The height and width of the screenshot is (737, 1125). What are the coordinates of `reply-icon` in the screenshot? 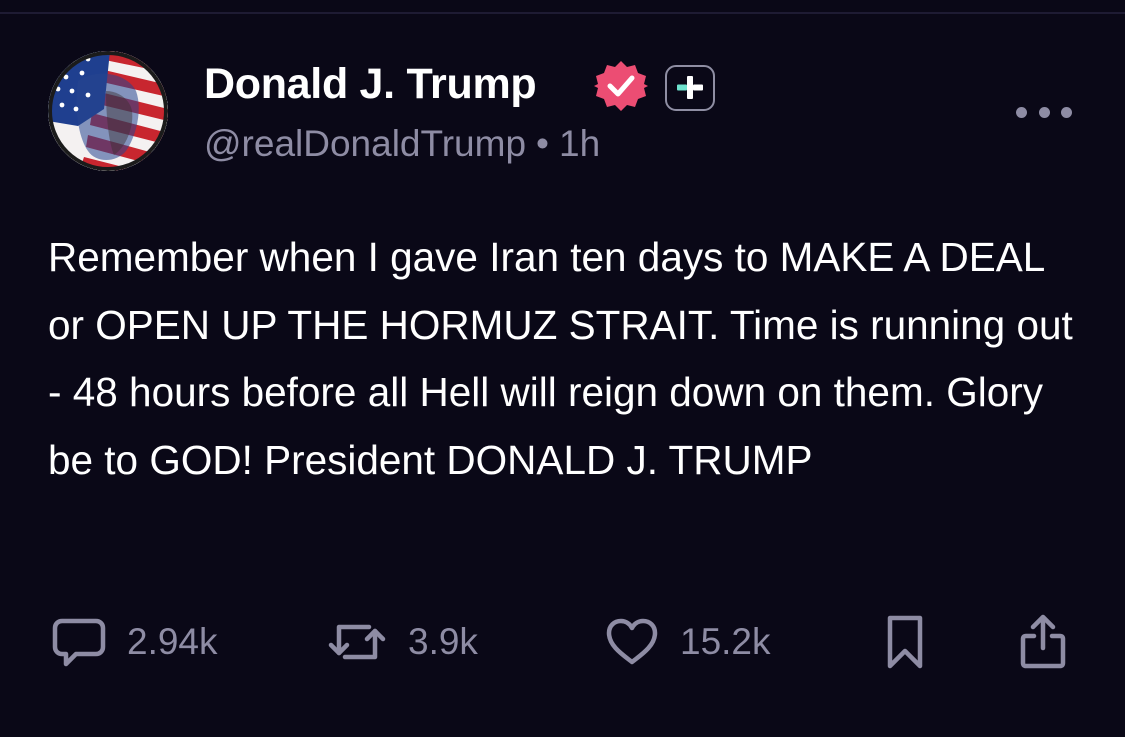 It's located at (79, 642).